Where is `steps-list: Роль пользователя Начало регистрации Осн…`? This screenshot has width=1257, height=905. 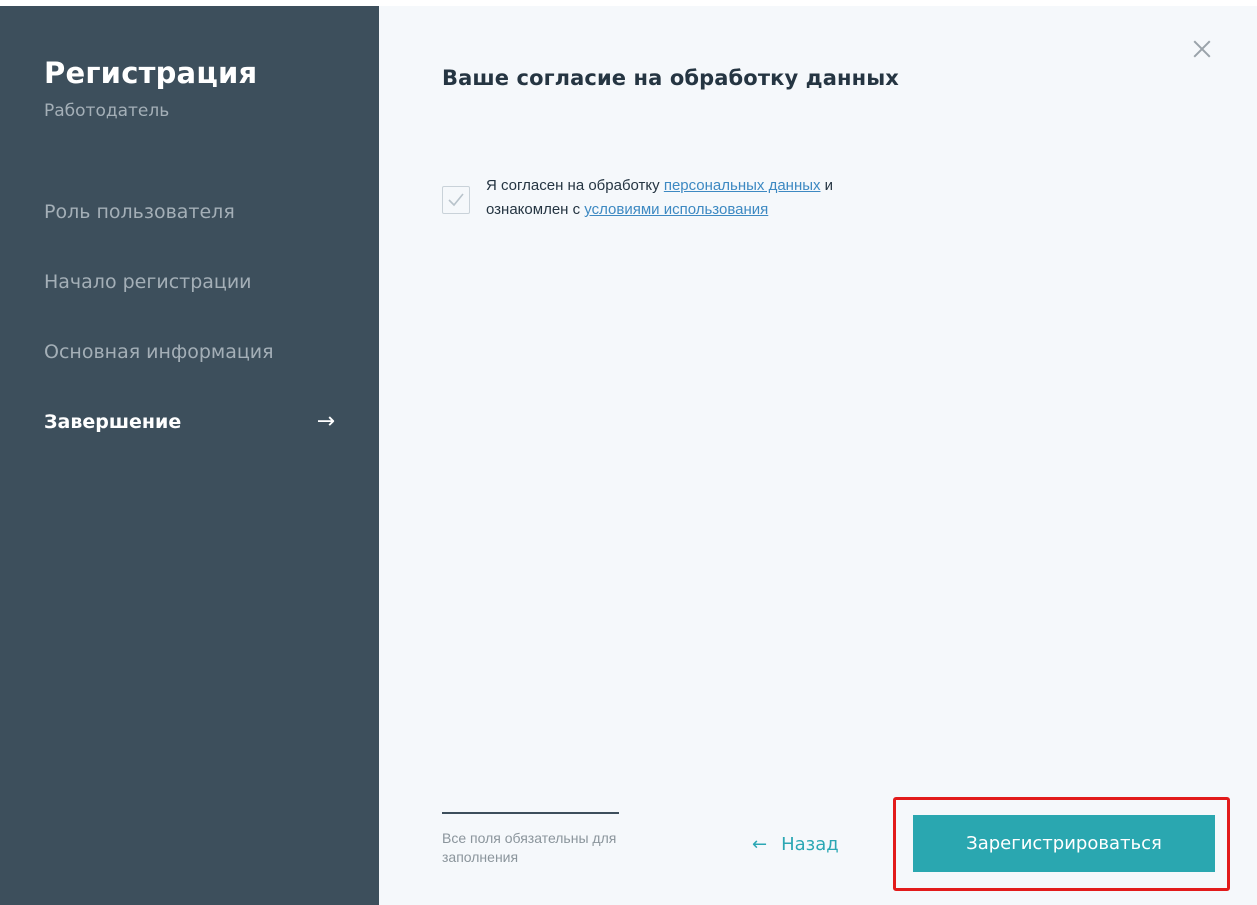
steps-list: Роль пользователя Начало регистрации Осн… is located at coordinates (189, 317).